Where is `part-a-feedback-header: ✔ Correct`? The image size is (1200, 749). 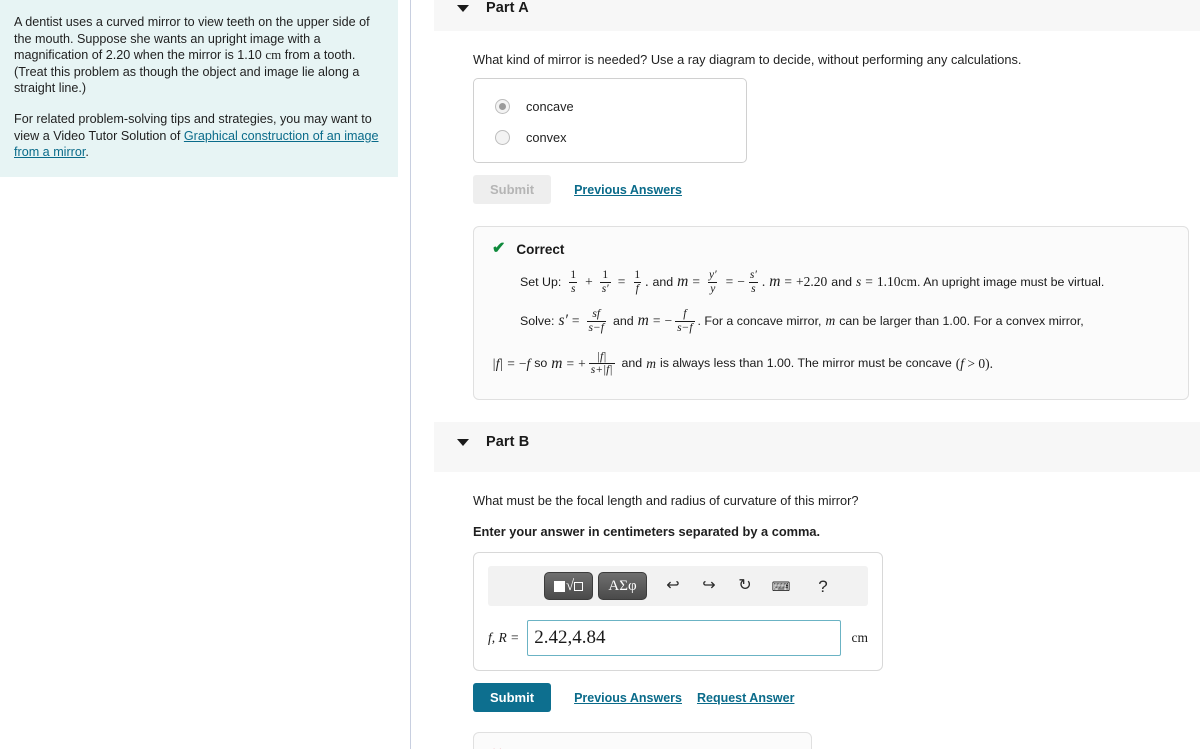 part-a-feedback-header: ✔ Correct is located at coordinates (831, 249).